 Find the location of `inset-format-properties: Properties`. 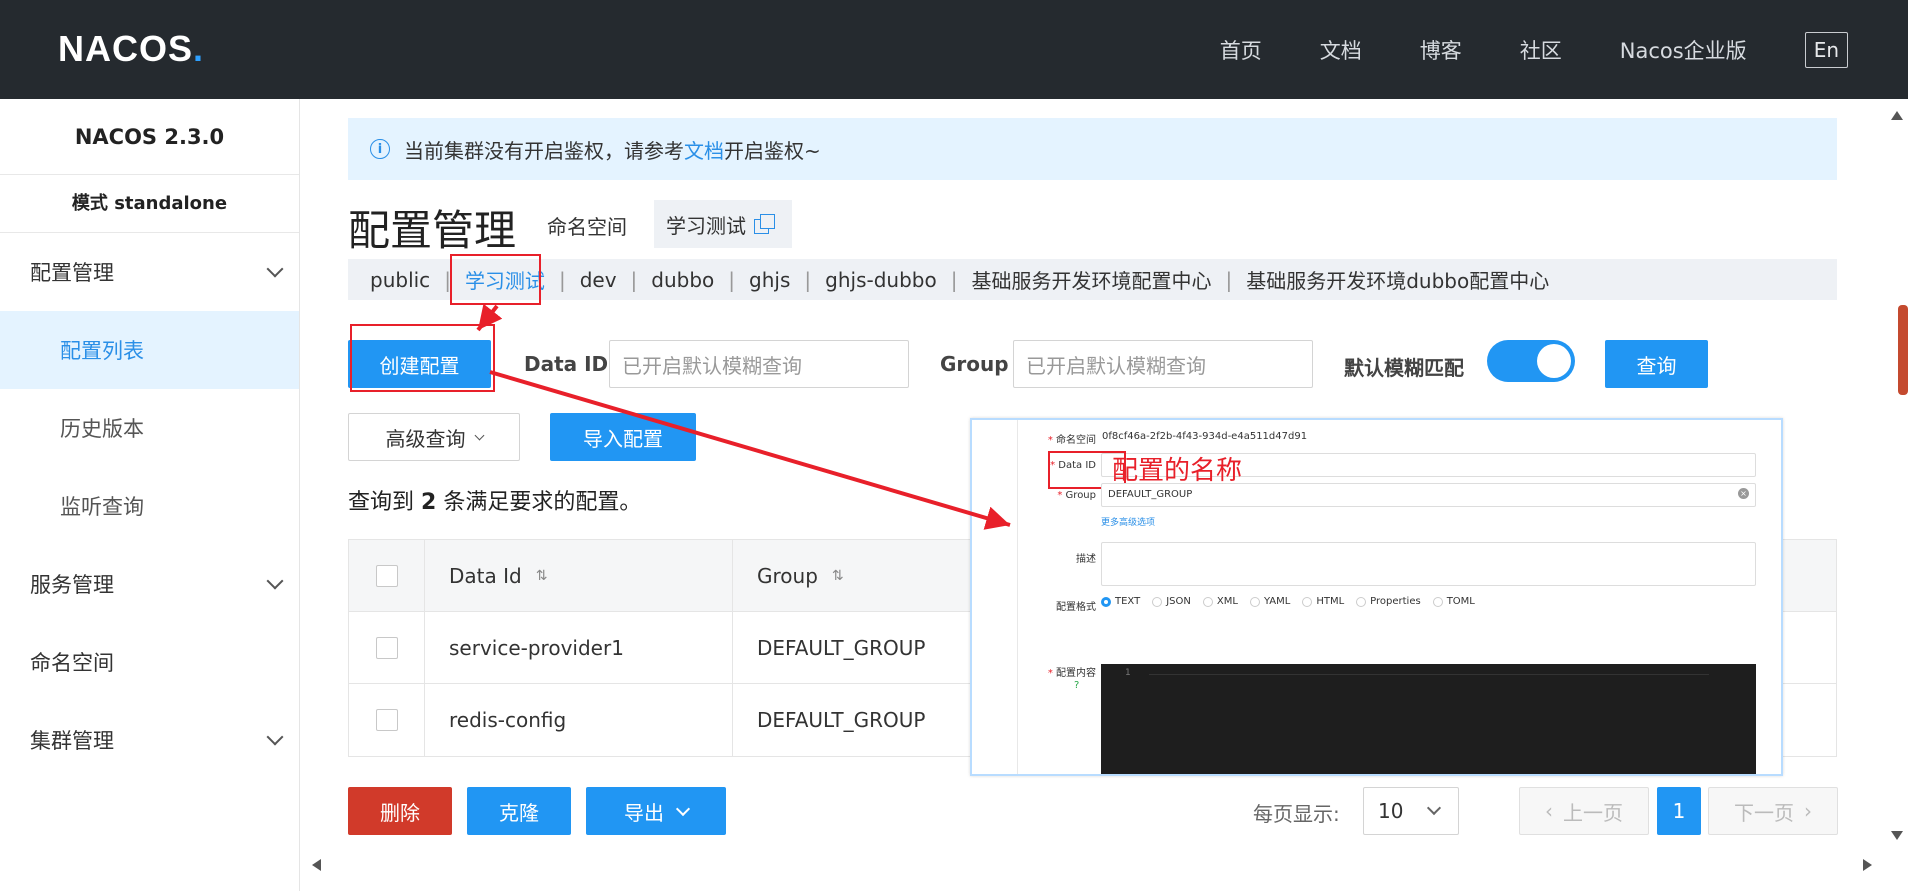

inset-format-properties: Properties is located at coordinates (1388, 601).